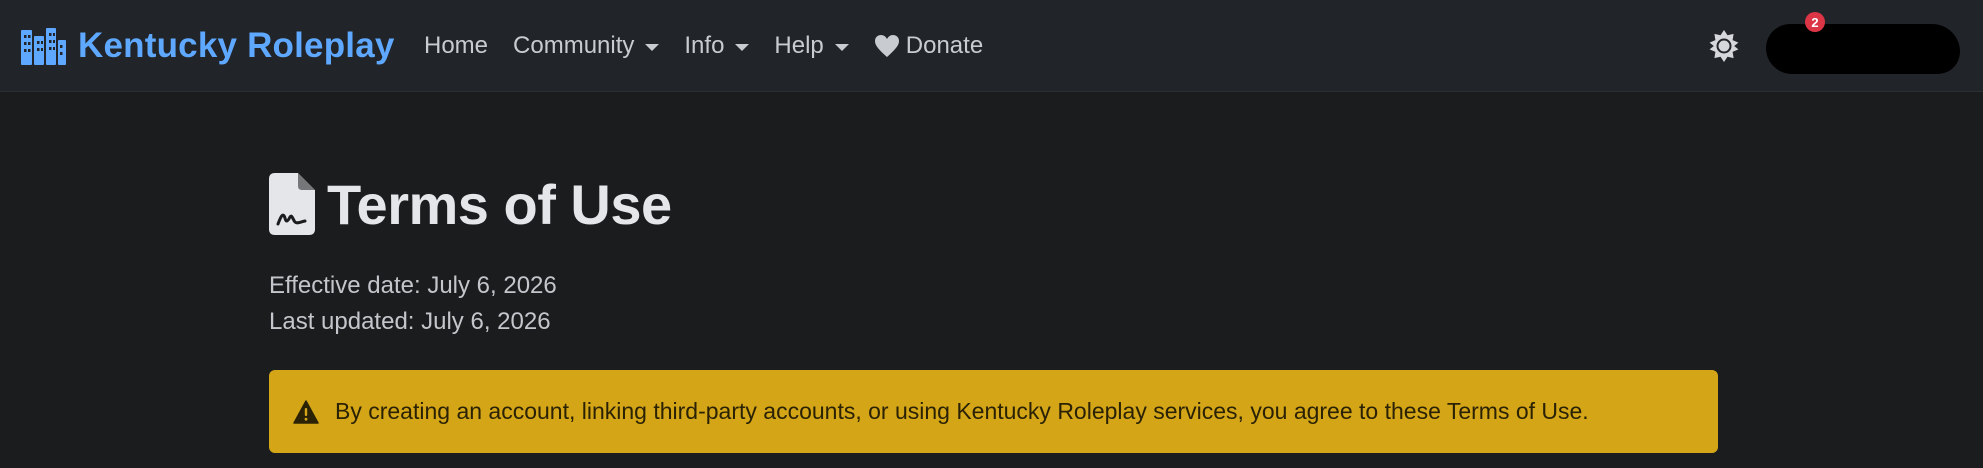 The width and height of the screenshot is (1983, 468). What do you see at coordinates (1815, 22) in the screenshot?
I see `notification-badge: 2` at bounding box center [1815, 22].